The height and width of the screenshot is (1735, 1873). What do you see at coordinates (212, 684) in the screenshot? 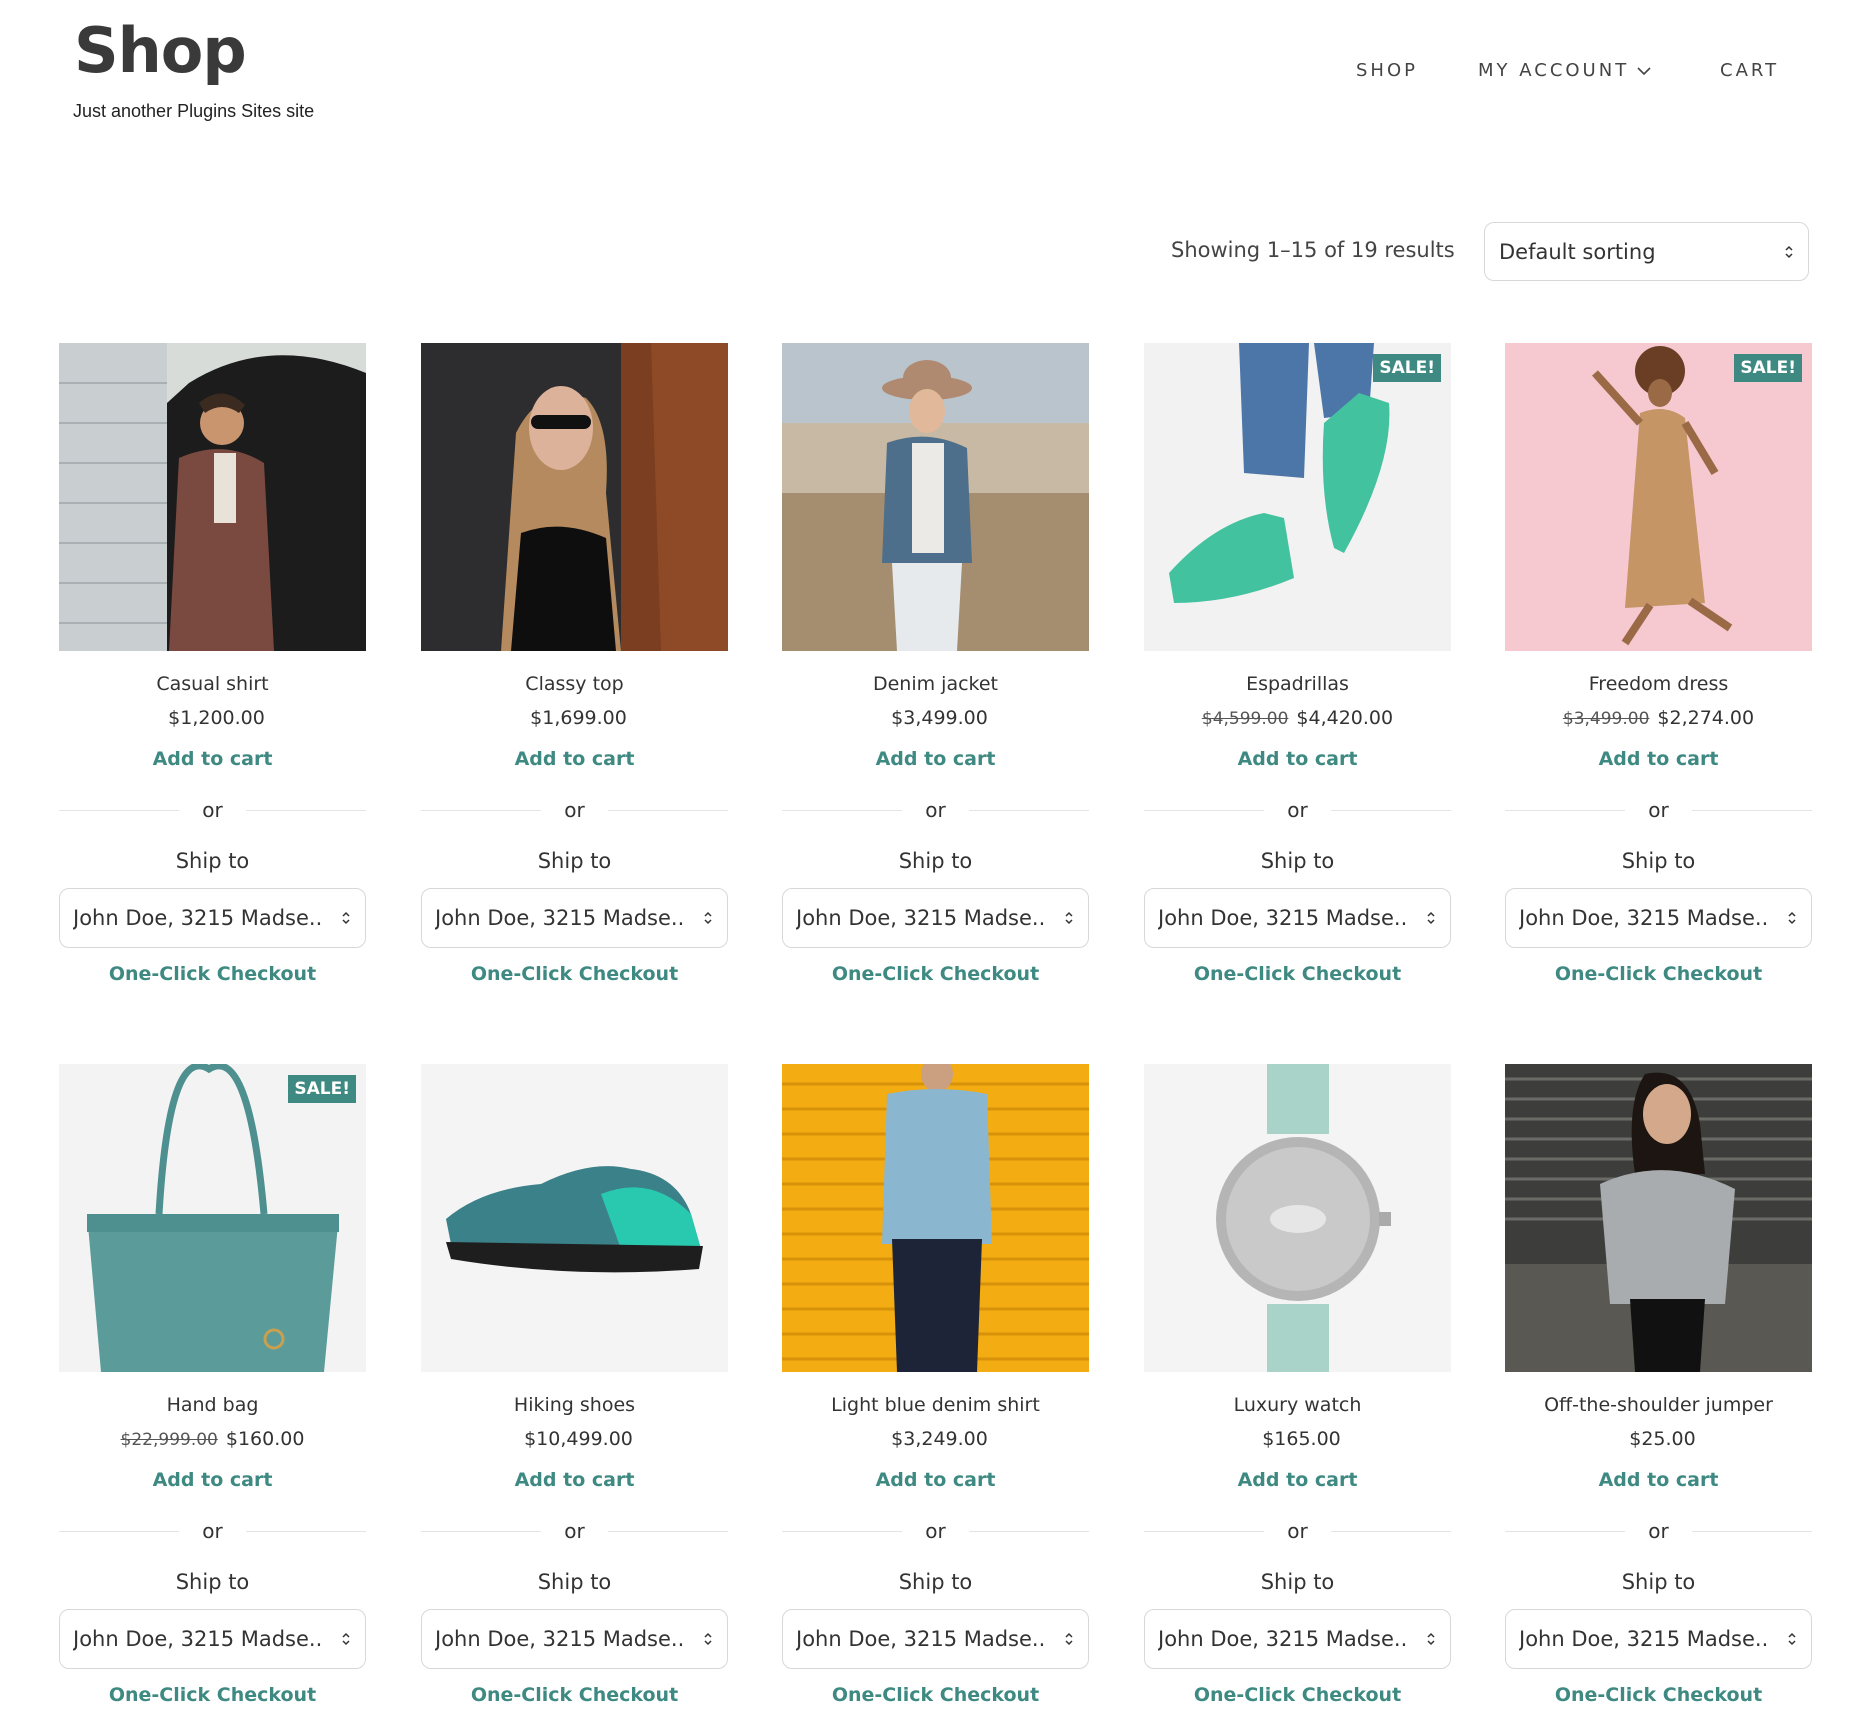
I see `product-name: Casual shirt` at bounding box center [212, 684].